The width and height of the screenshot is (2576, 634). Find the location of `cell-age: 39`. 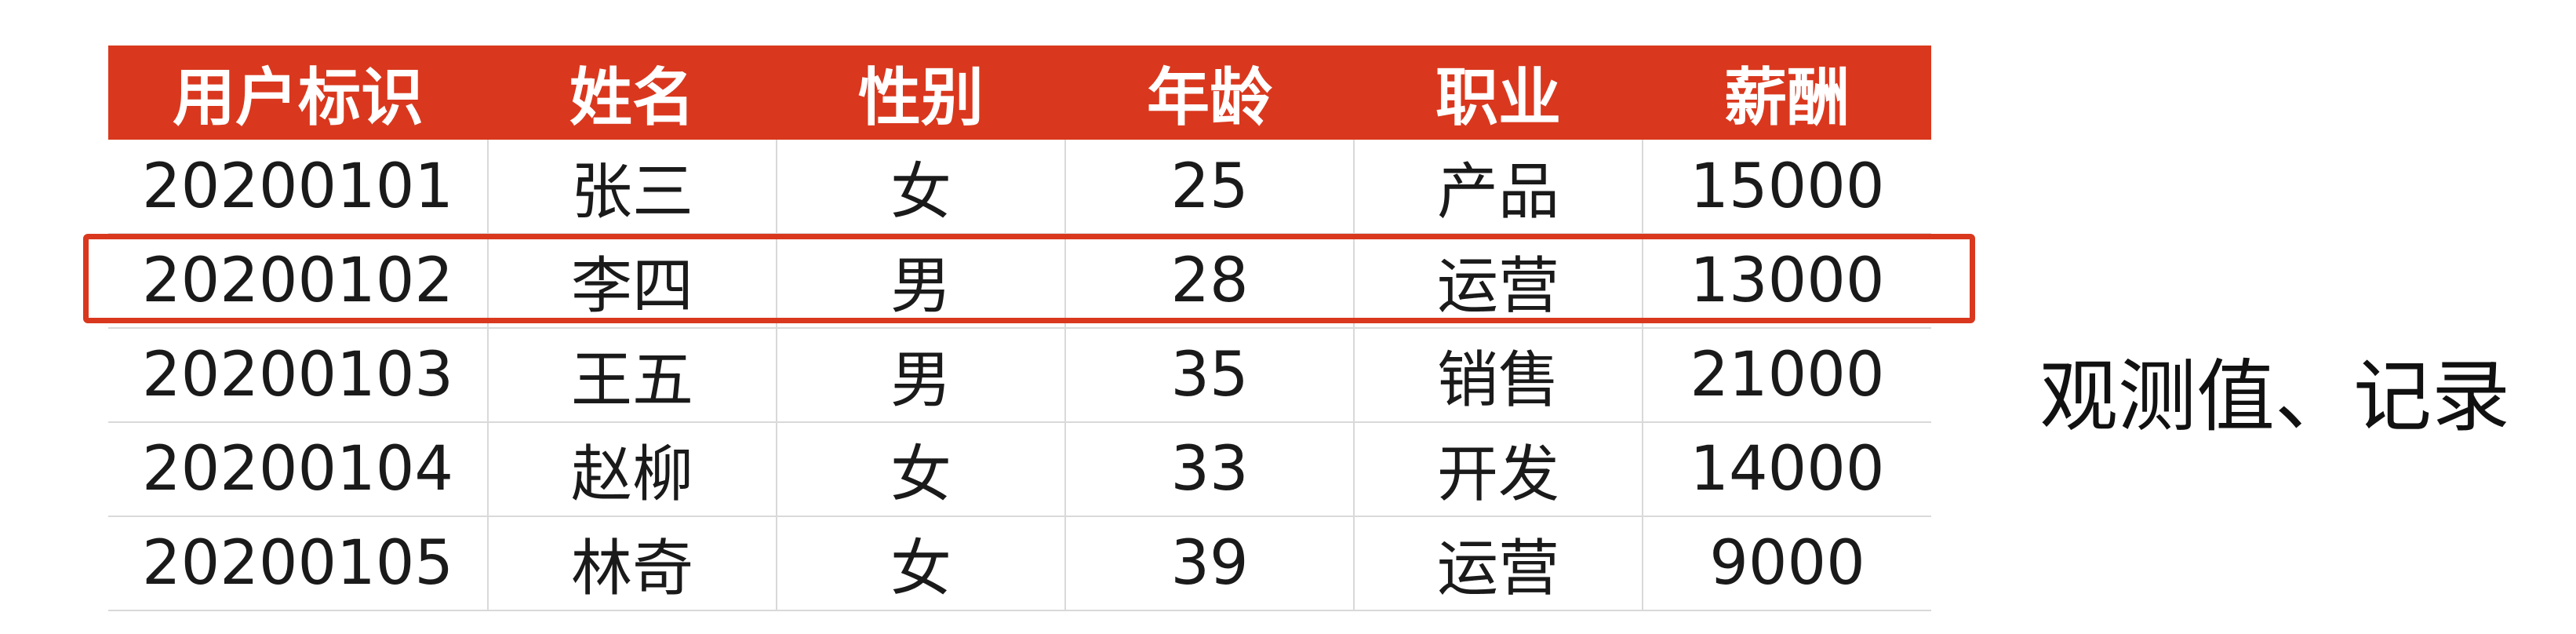

cell-age: 39 is located at coordinates (1209, 563).